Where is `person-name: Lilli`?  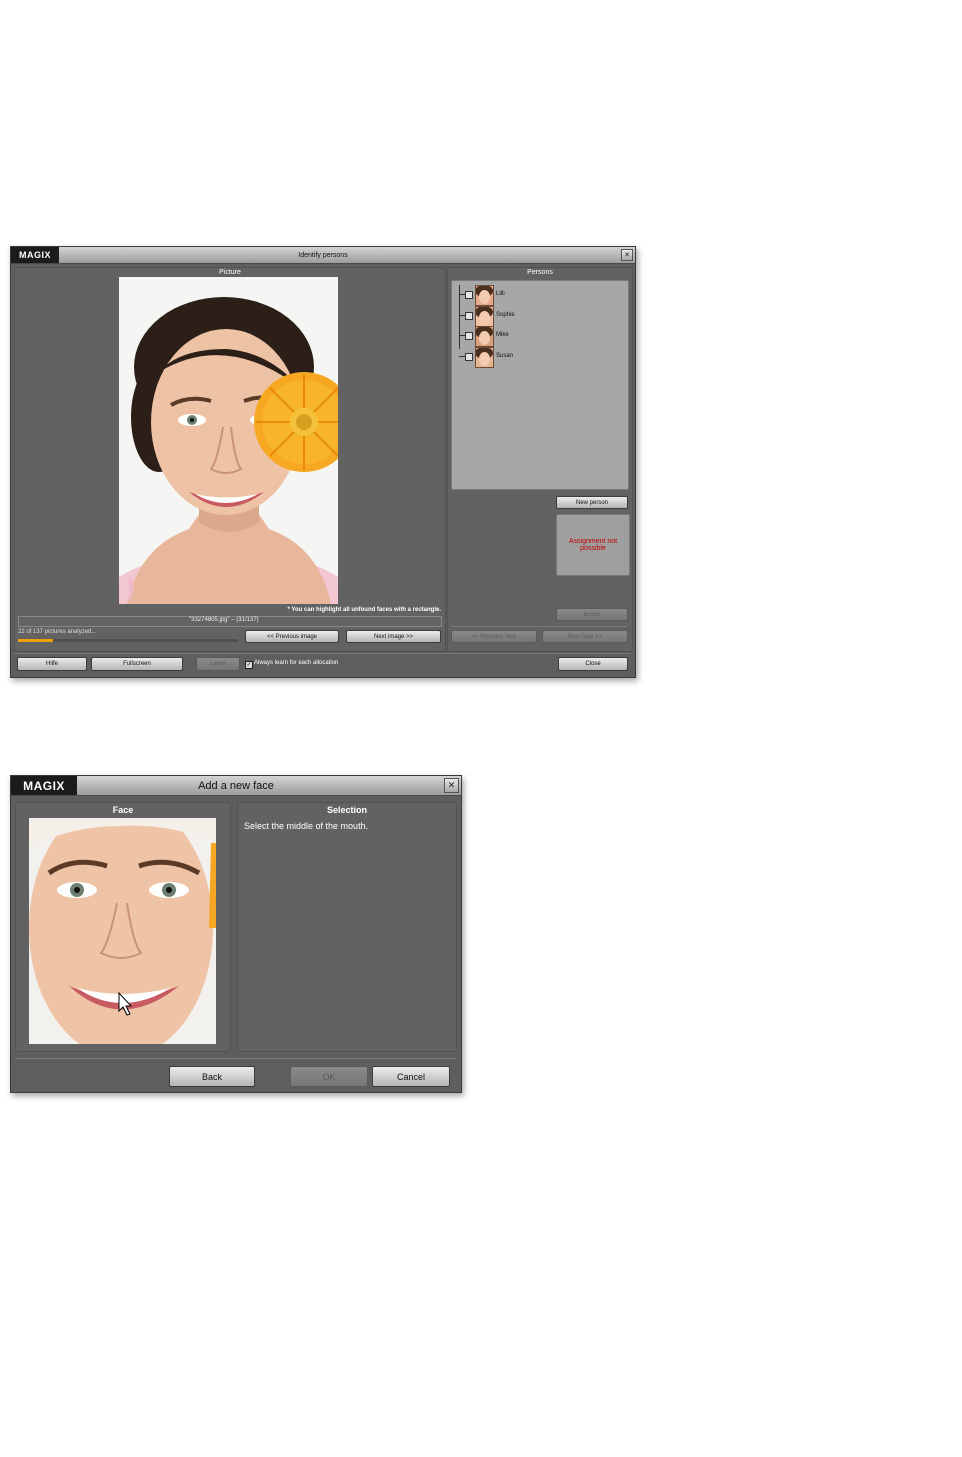 person-name: Lilli is located at coordinates (500, 294).